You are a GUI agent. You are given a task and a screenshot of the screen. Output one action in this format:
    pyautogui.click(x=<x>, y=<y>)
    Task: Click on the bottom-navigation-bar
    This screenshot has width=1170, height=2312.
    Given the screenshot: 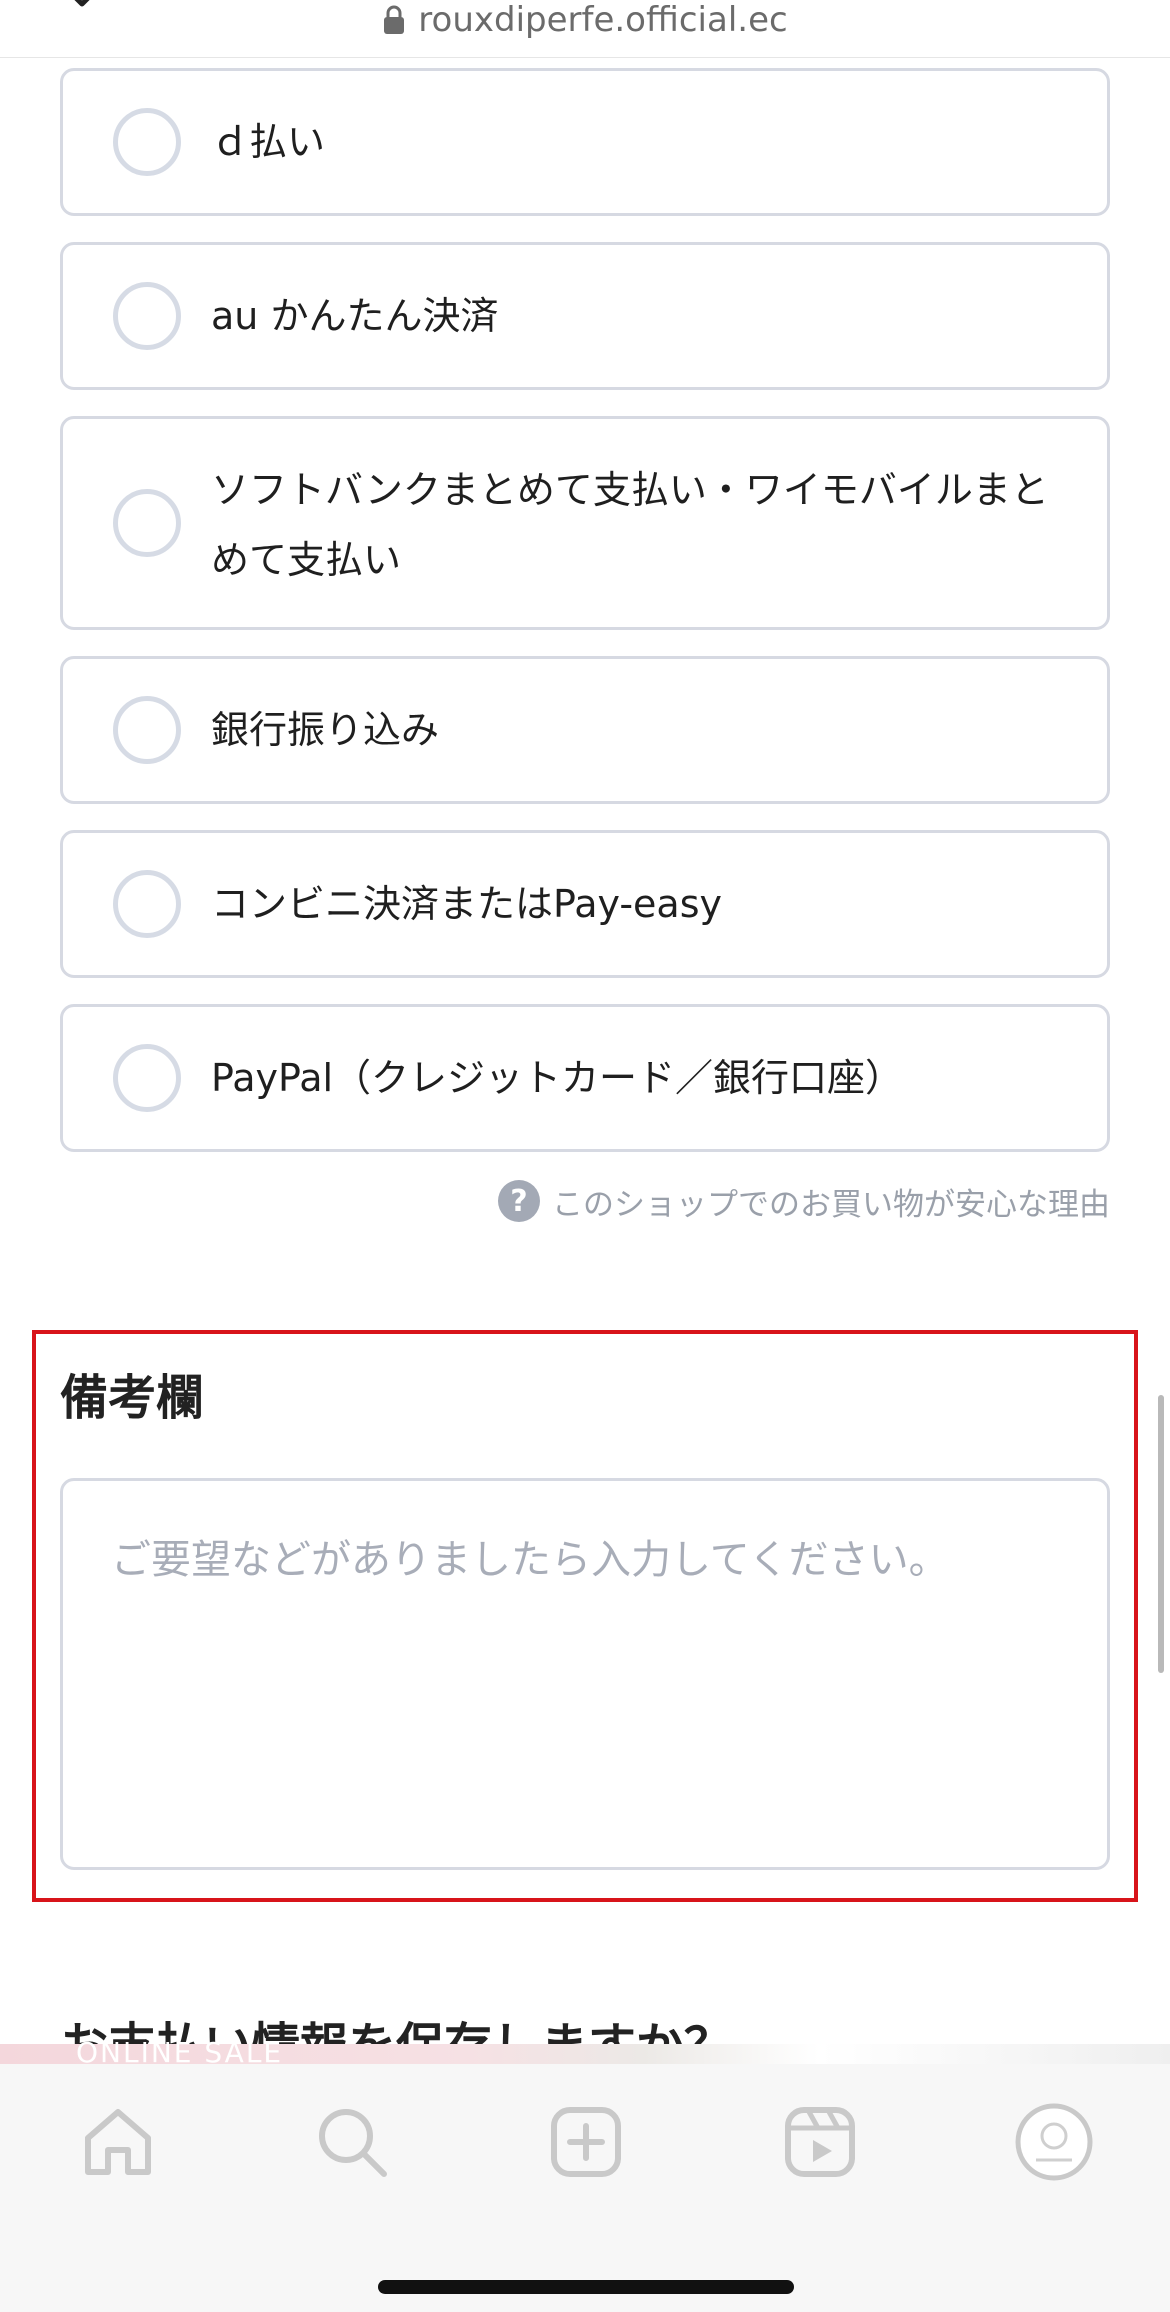 What is the action you would take?
    pyautogui.click(x=585, y=2188)
    